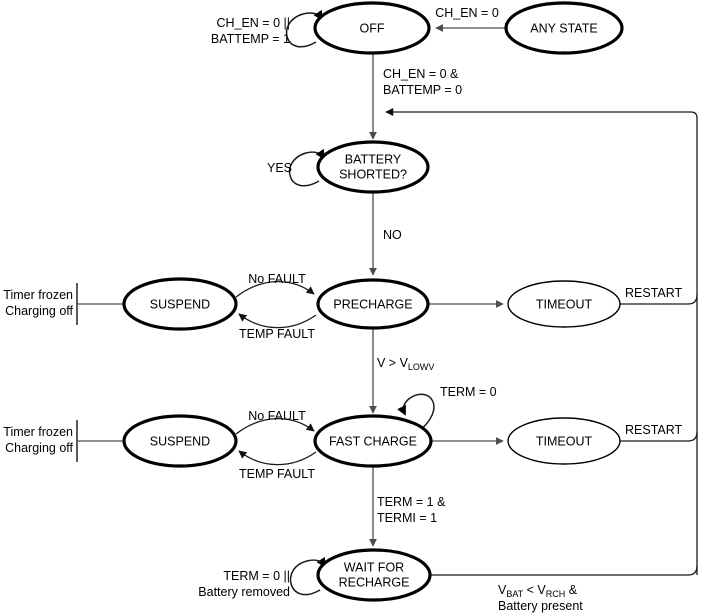  I want to click on edge-label-battery-shorted-no: NO, so click(392, 235).